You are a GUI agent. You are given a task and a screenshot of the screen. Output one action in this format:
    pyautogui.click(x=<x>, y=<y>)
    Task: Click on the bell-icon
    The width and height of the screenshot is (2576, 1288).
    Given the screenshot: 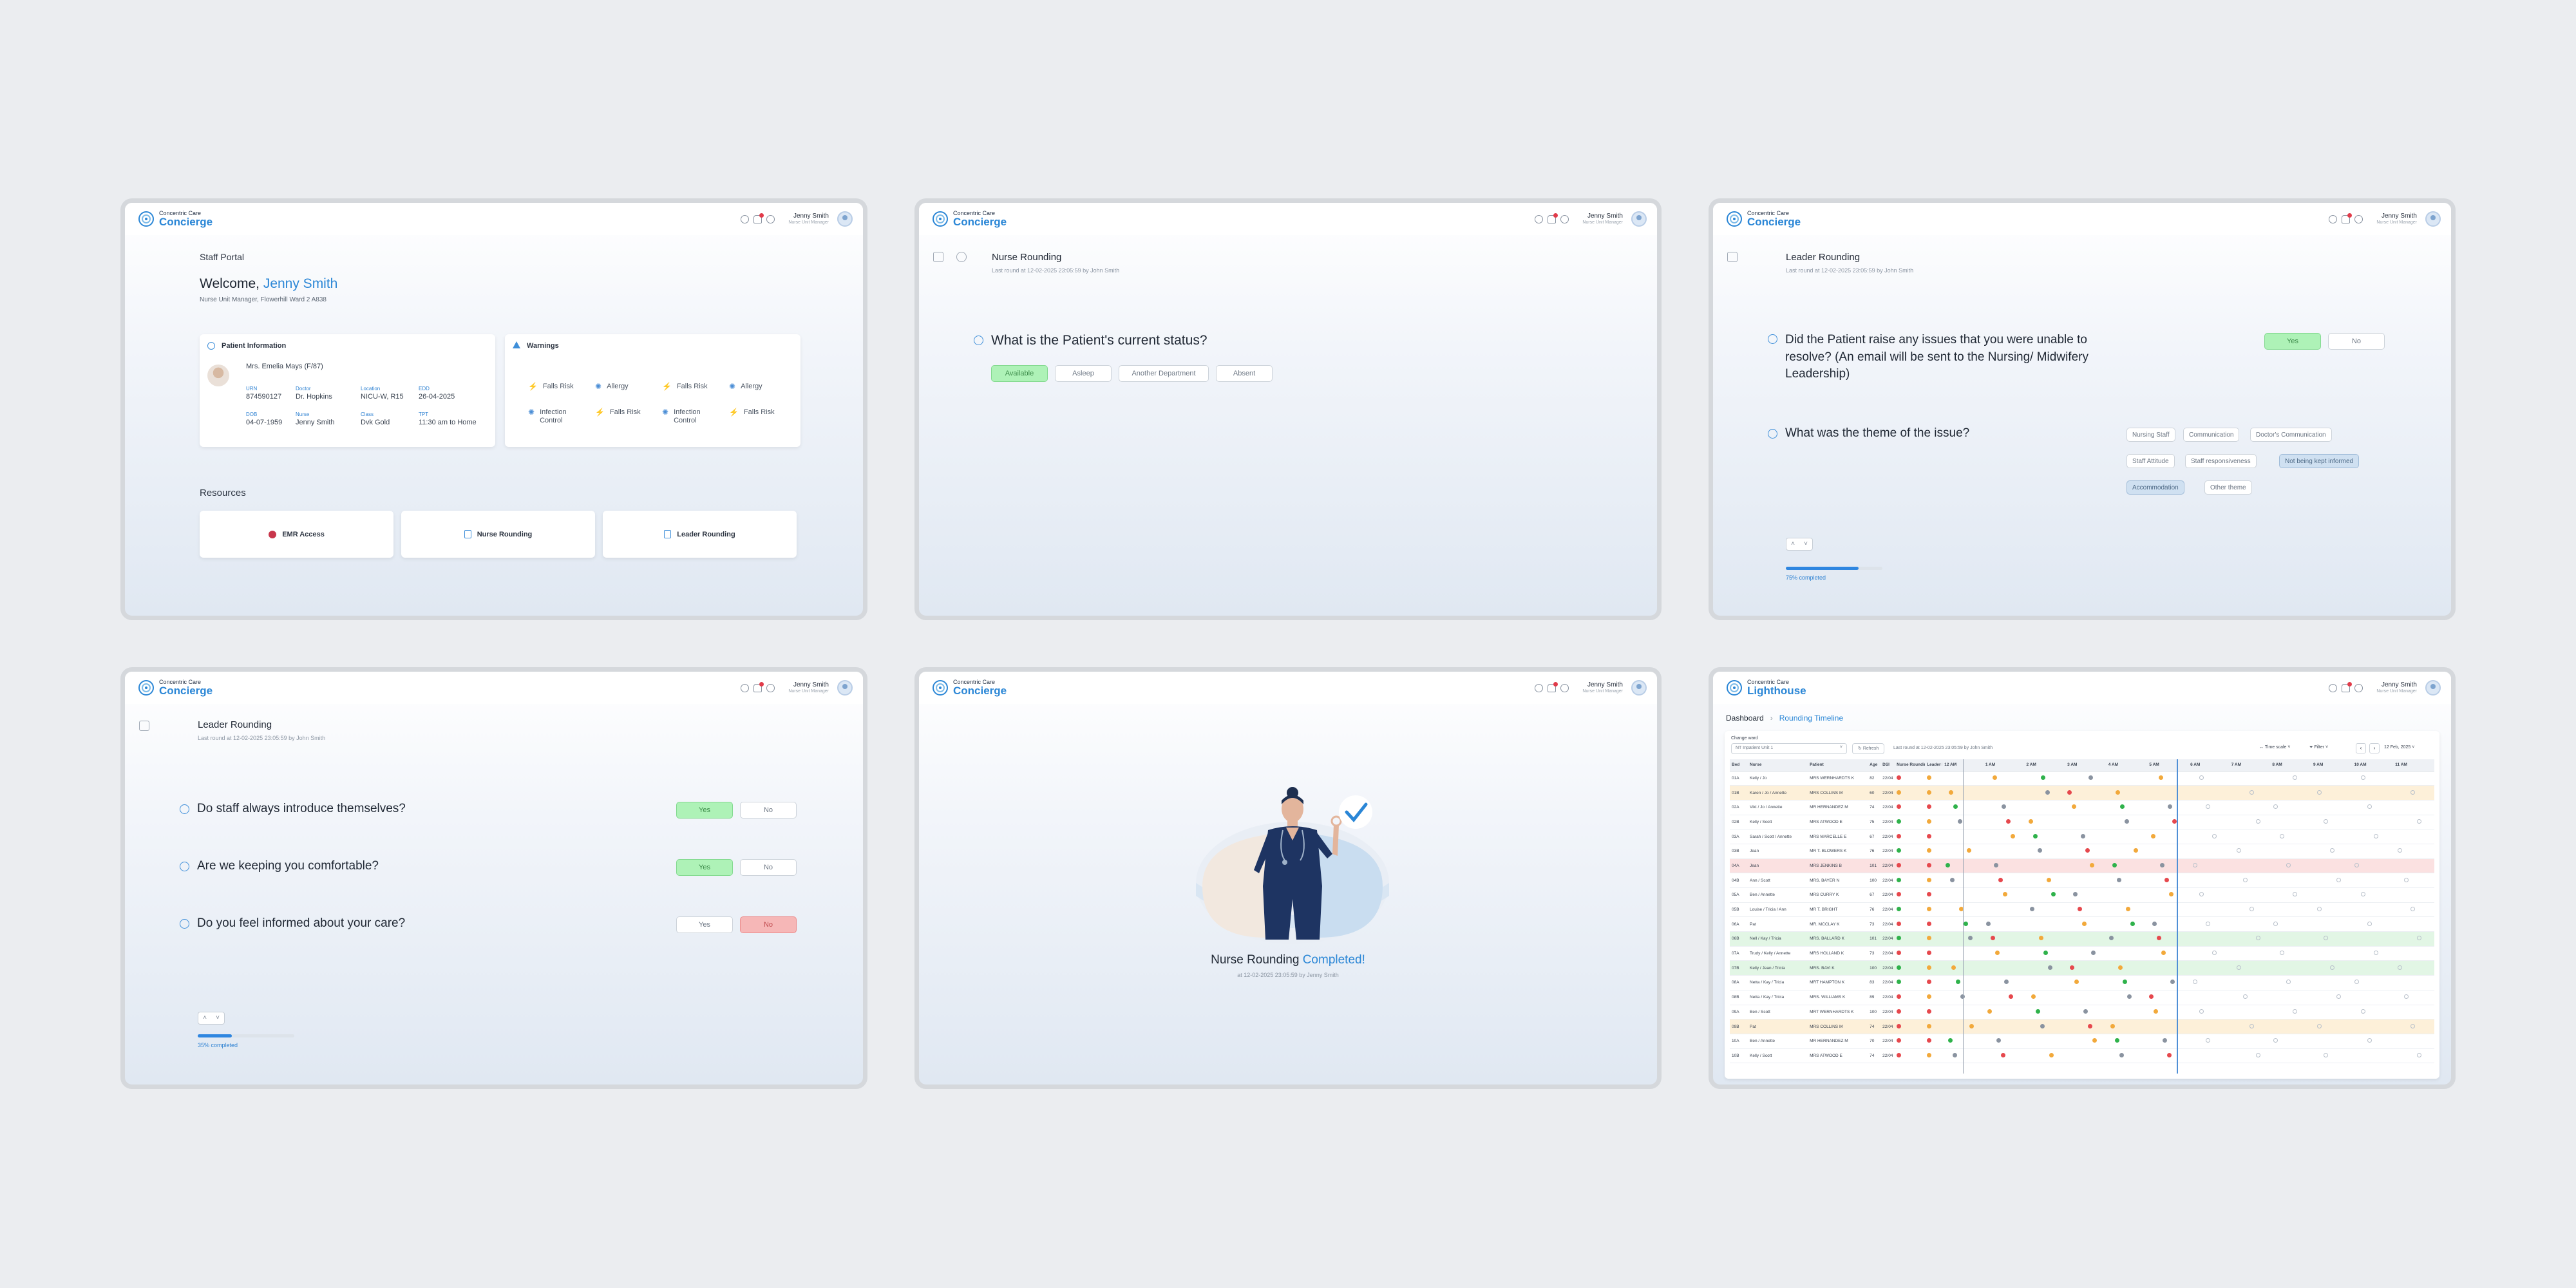 What is the action you would take?
    pyautogui.click(x=2347, y=686)
    